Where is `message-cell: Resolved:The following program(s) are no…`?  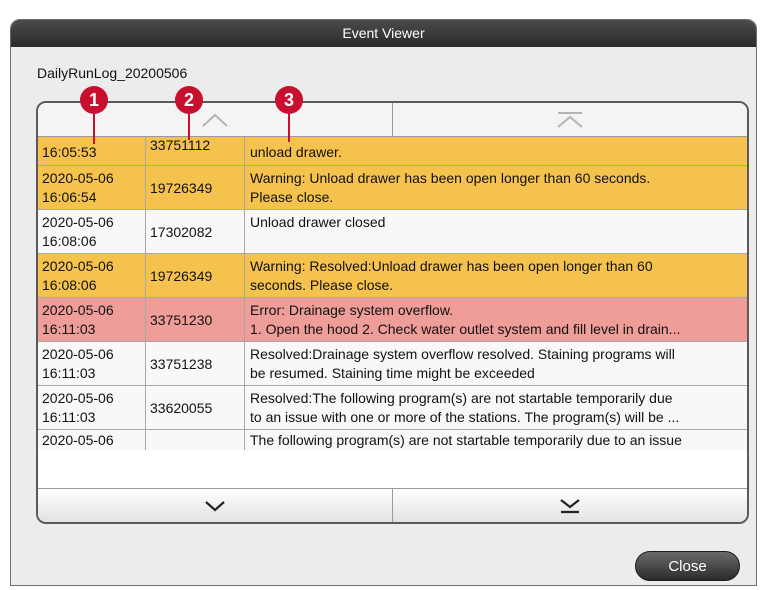
message-cell: Resolved:The following program(s) are no… is located at coordinates (496, 407).